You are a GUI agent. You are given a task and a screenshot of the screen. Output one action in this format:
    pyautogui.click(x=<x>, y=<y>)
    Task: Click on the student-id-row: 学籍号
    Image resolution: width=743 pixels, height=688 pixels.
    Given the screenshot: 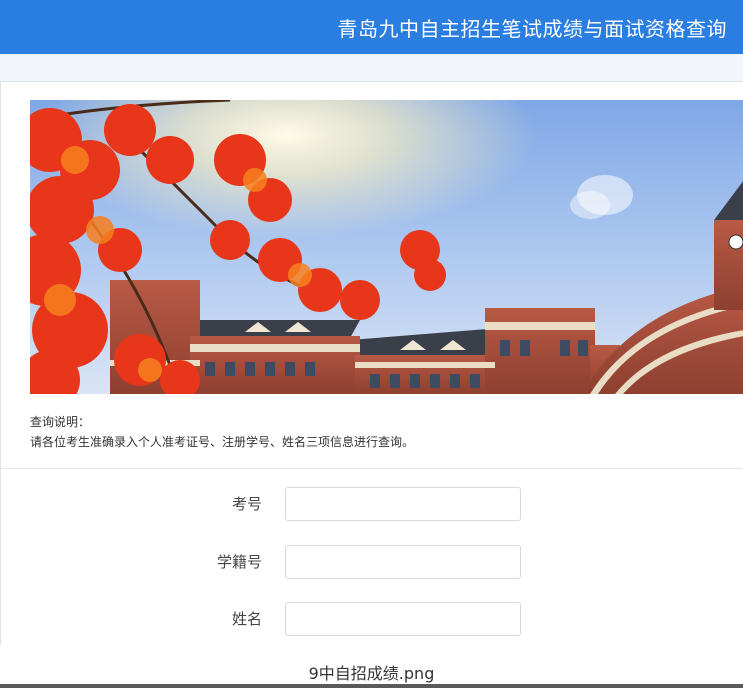 What is the action you would take?
    pyautogui.click(x=372, y=562)
    